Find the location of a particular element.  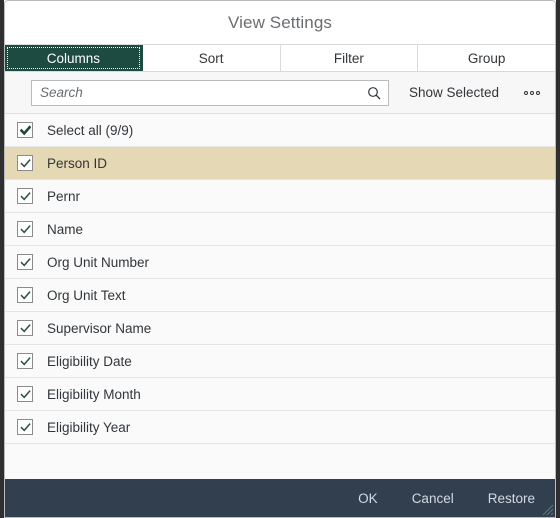

show-selected-button: Show Selected is located at coordinates (454, 92).